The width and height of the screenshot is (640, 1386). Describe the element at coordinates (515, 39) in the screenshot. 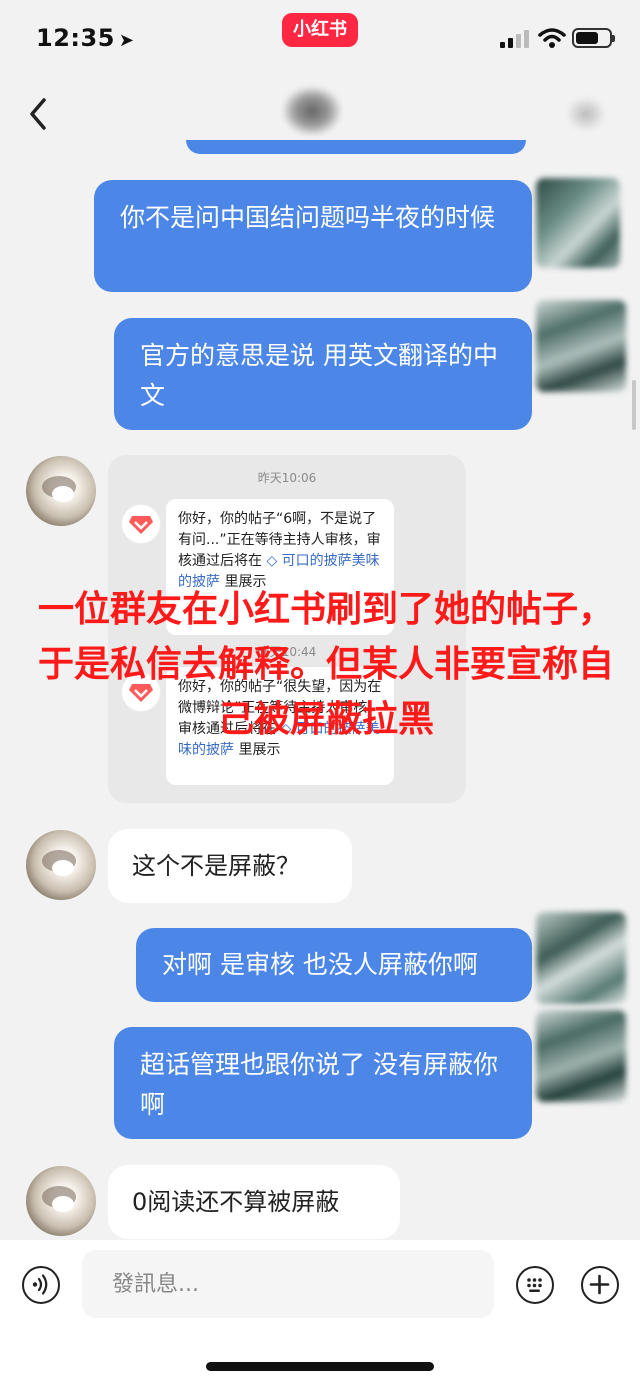

I see `cellular-signal-icon` at that location.